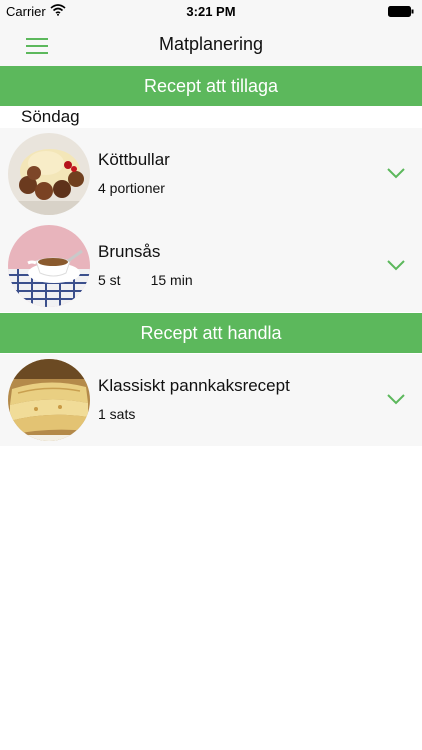 This screenshot has height=750, width=422. I want to click on nav-bar: Matplanering, so click(211, 45).